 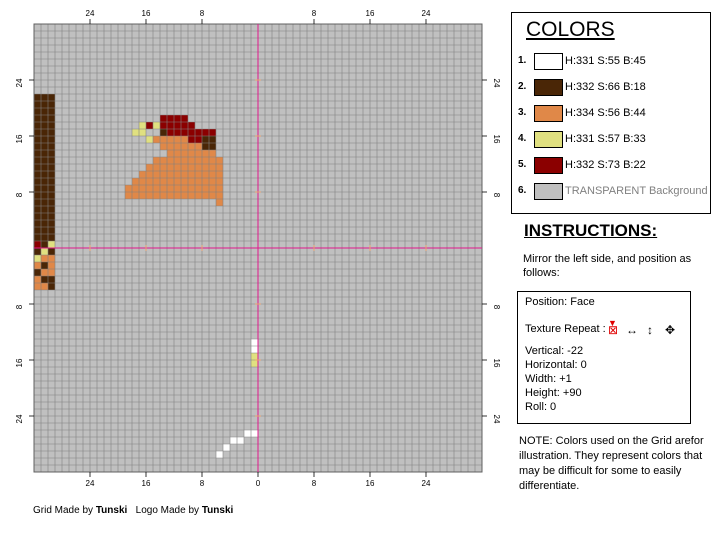 What do you see at coordinates (133, 510) in the screenshot?
I see `footer-credits: Grid Made by Tunski Logo Made by Tunski` at bounding box center [133, 510].